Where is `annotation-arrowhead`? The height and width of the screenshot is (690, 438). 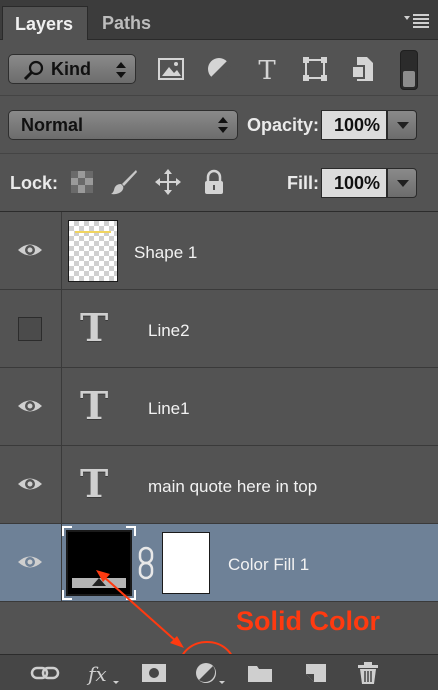 annotation-arrowhead is located at coordinates (177, 642).